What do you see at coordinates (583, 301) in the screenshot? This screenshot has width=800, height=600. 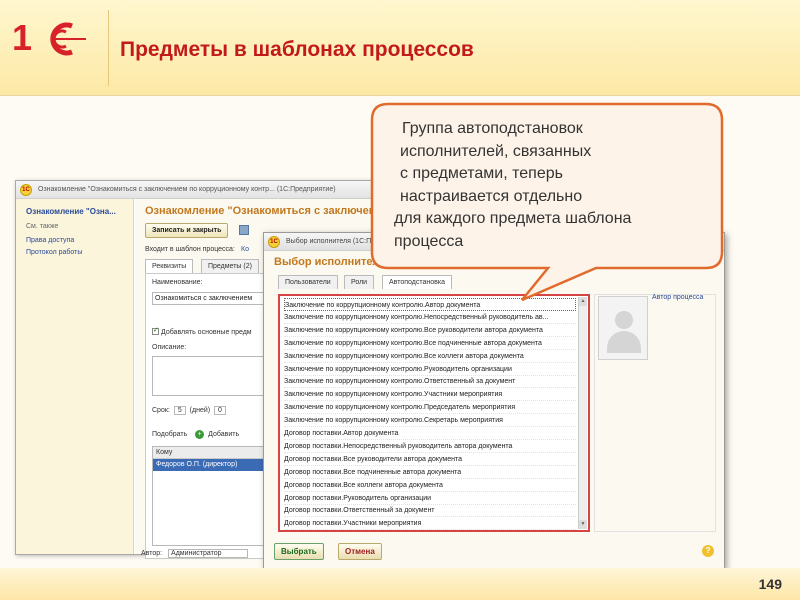 I see `scroll-up-icon: ▲` at bounding box center [583, 301].